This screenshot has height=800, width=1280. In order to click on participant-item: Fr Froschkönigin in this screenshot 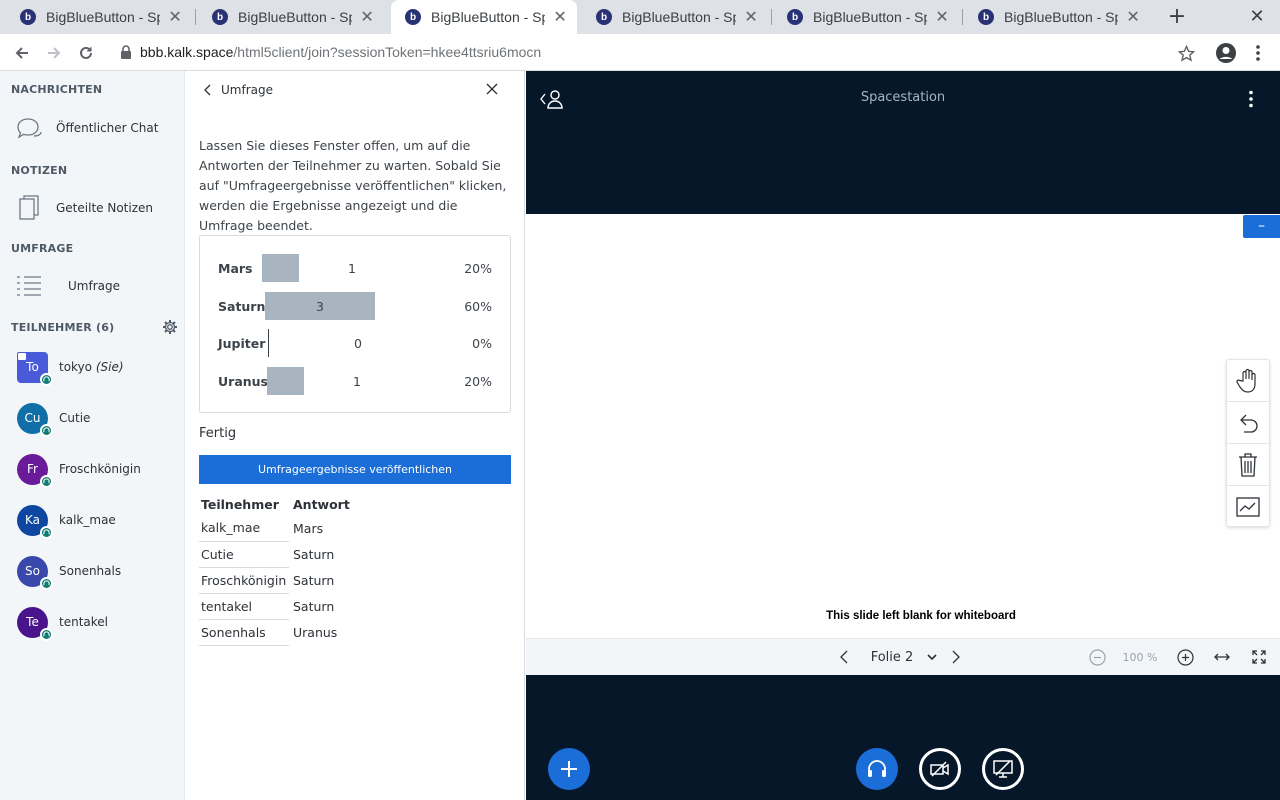, I will do `click(92, 469)`.